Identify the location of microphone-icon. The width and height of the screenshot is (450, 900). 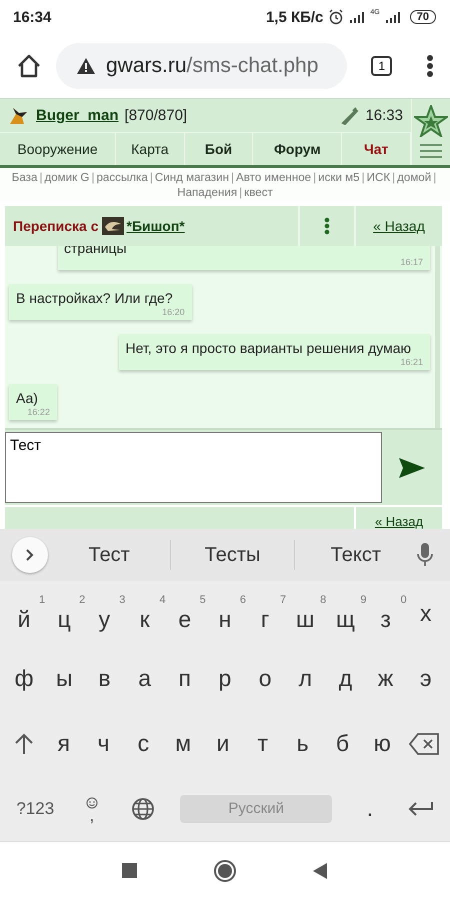
(424, 555).